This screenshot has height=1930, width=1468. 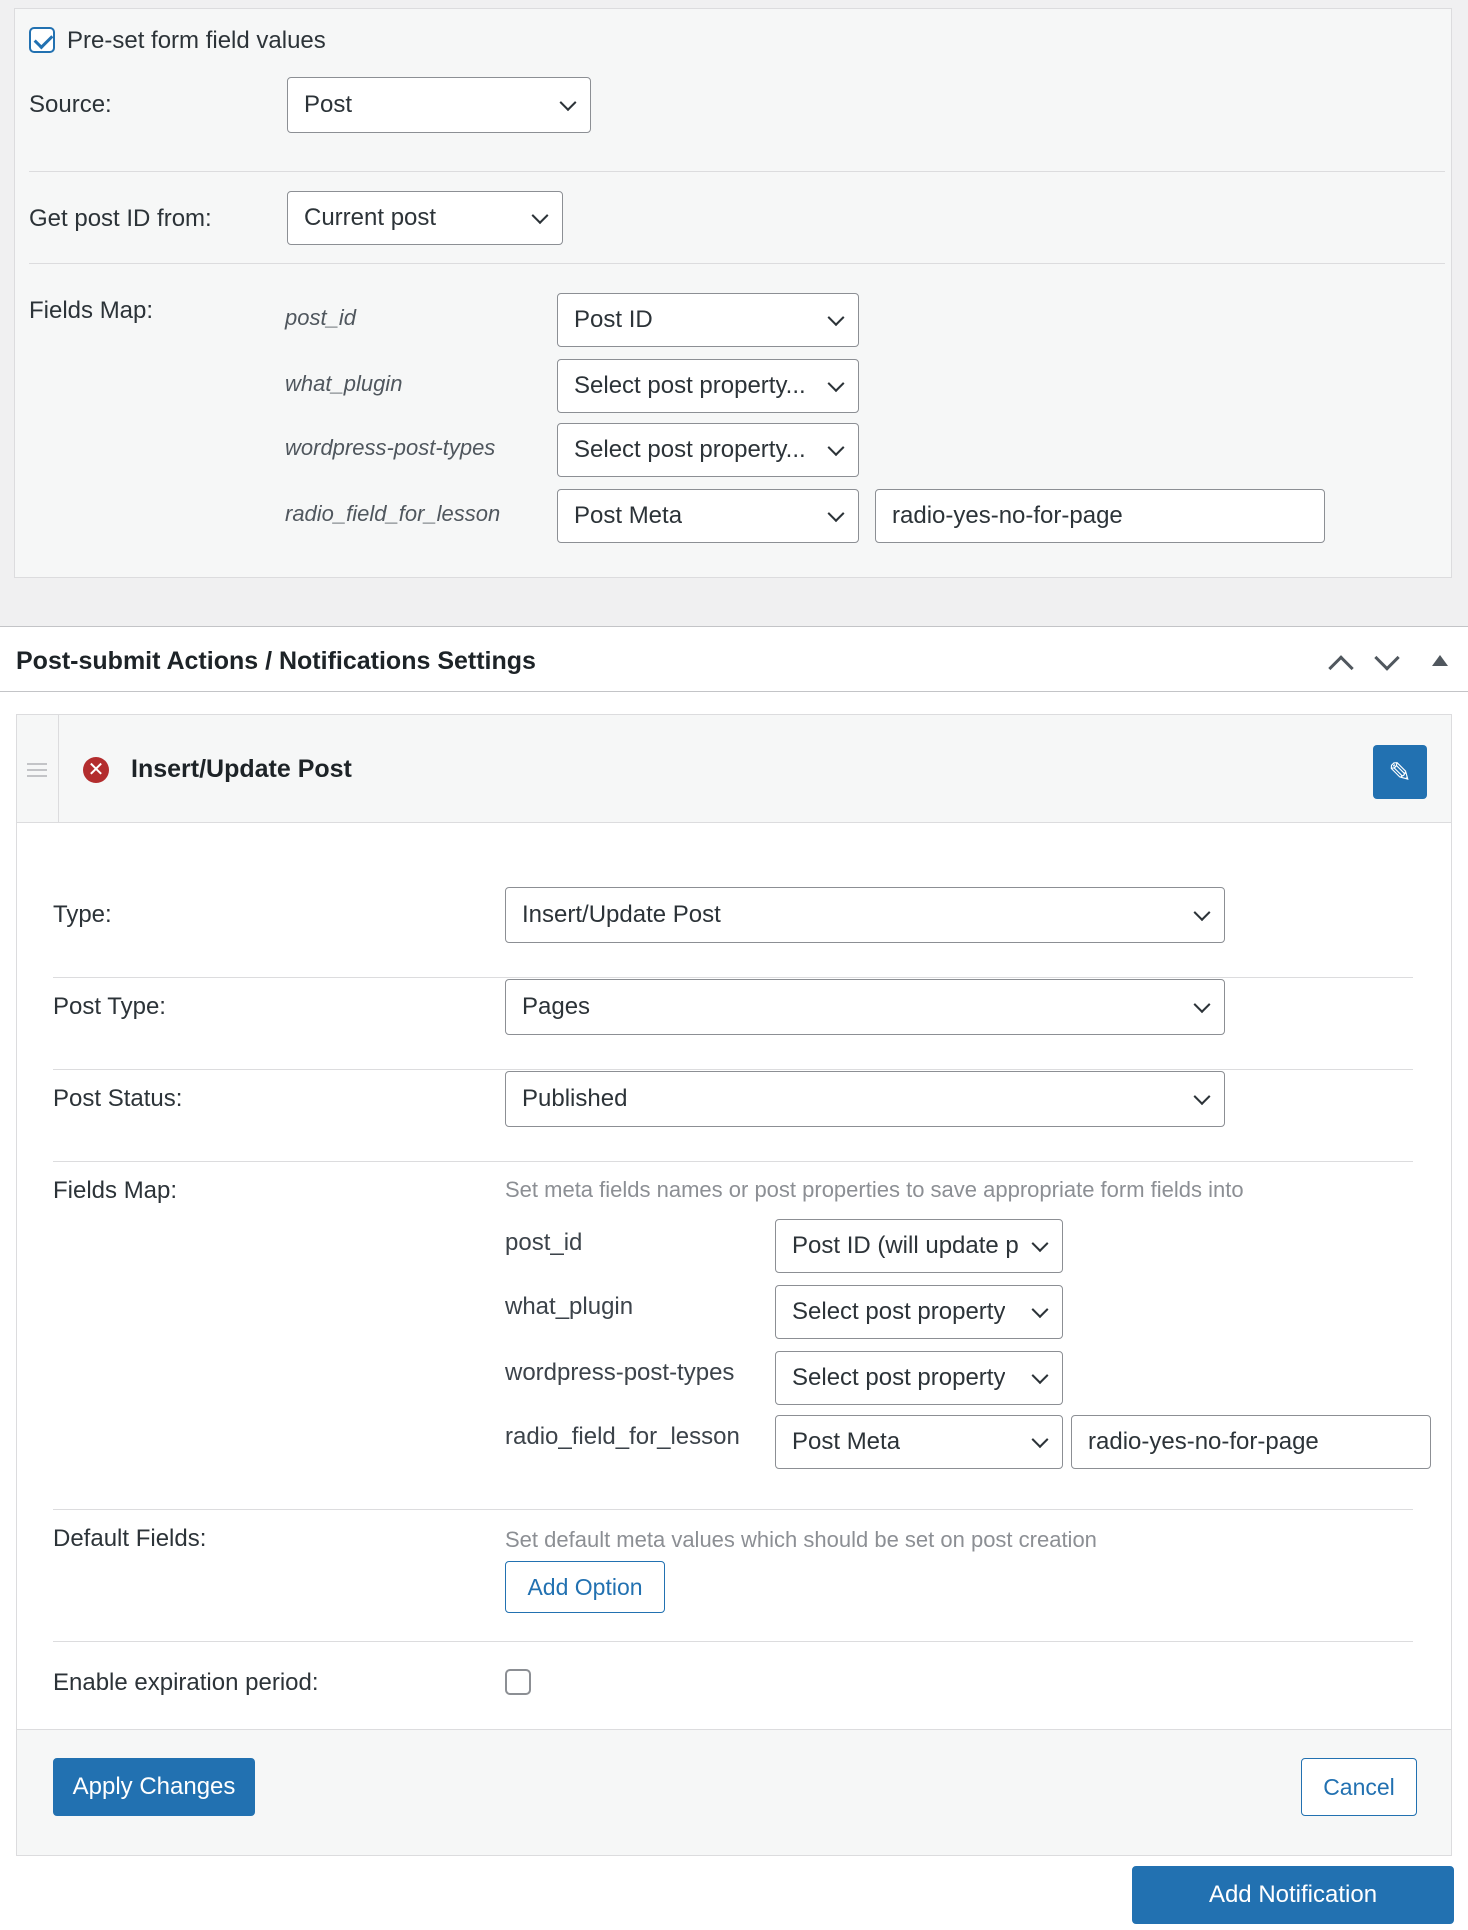 What do you see at coordinates (130, 1538) in the screenshot?
I see `default-fields-label: Default Fields:` at bounding box center [130, 1538].